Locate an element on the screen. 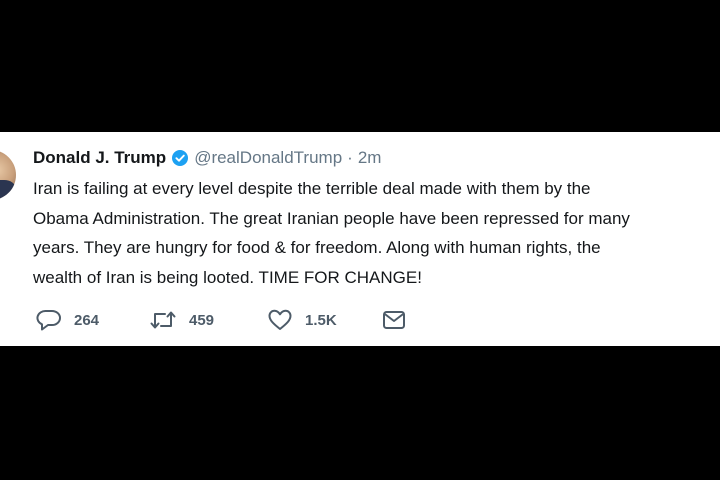 The width and height of the screenshot is (720, 480). tweet-timestamp: 2m is located at coordinates (370, 158).